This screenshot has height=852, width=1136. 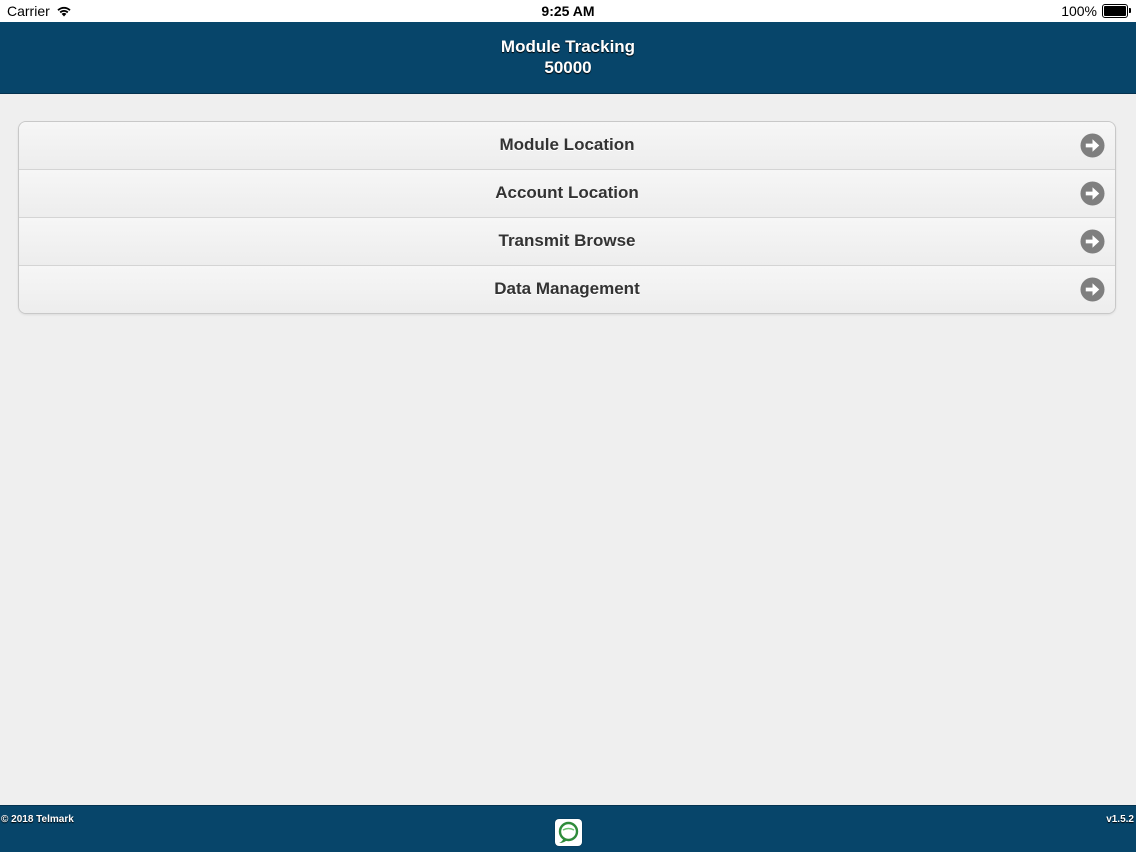 I want to click on status-bar: Carrier 9:25 AM 100%, so click(x=568, y=11).